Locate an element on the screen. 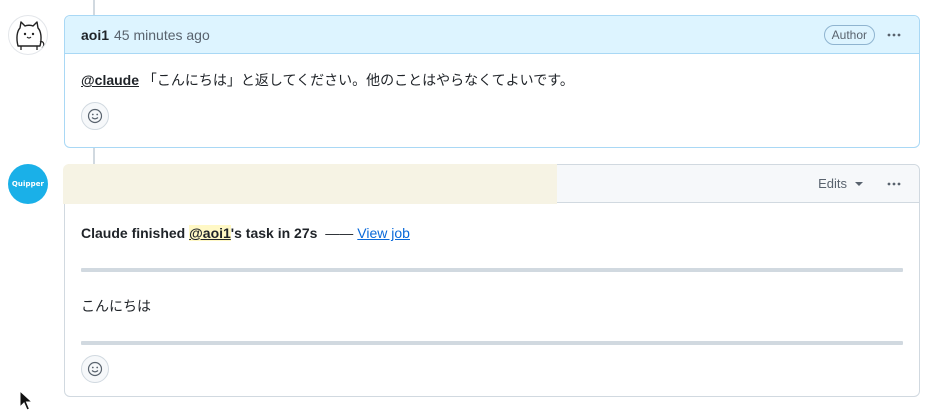 This screenshot has width=952, height=420. redacted-header is located at coordinates (310, 184).